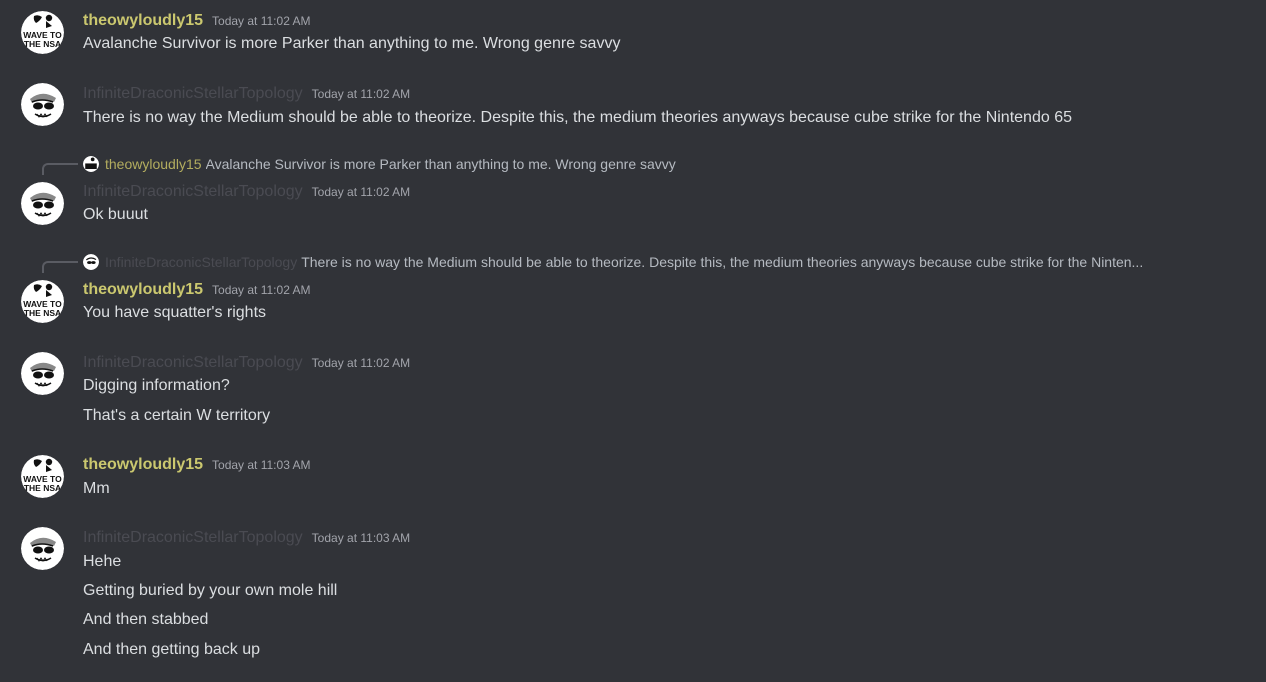  Describe the element at coordinates (201, 262) in the screenshot. I see `reply-author: InfiniteDraconicStellarTopology` at that location.